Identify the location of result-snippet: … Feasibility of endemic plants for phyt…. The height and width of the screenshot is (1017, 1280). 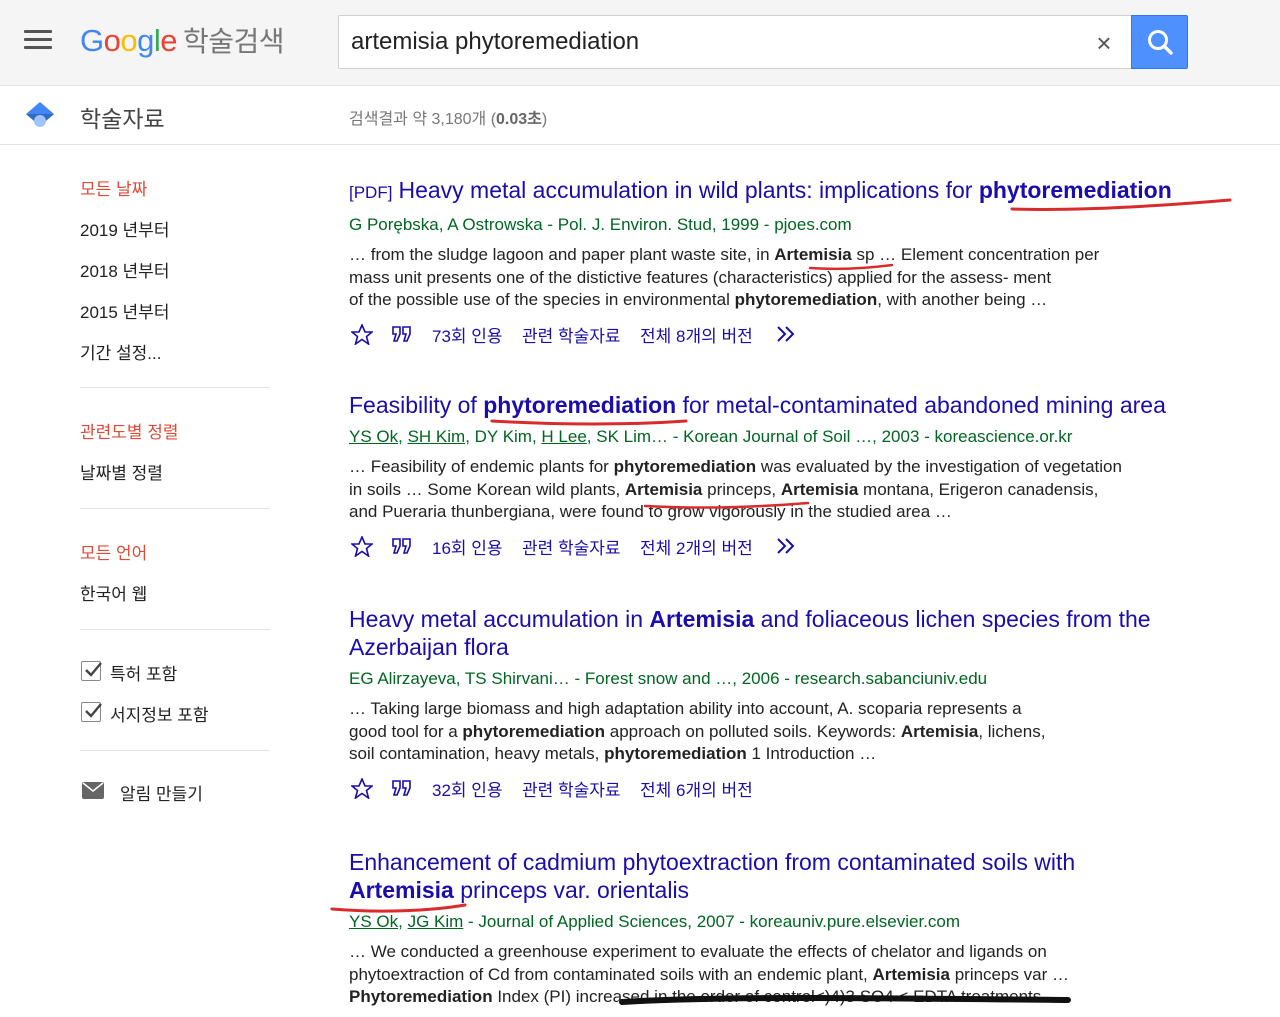
(735, 489).